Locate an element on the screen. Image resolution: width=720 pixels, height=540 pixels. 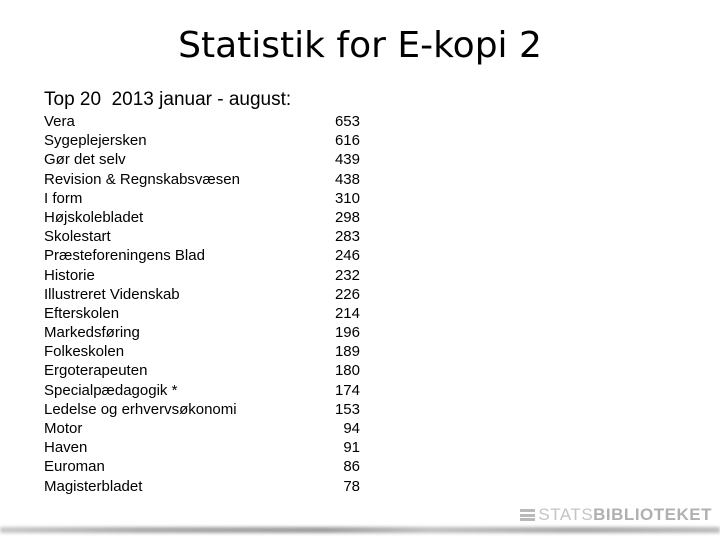
list-item: Præsteforeningens Blad 246 is located at coordinates (202, 255).